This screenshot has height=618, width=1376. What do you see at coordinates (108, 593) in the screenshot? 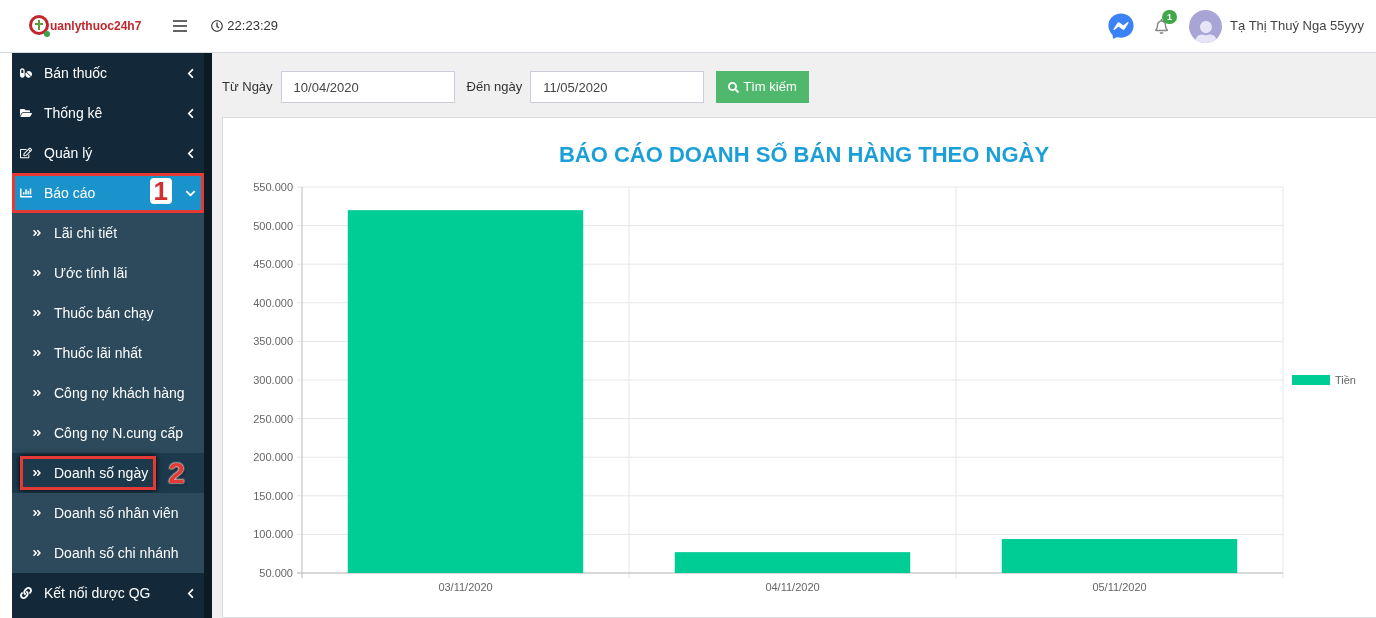
I see `sidebar-item: Kết nối dược QG` at bounding box center [108, 593].